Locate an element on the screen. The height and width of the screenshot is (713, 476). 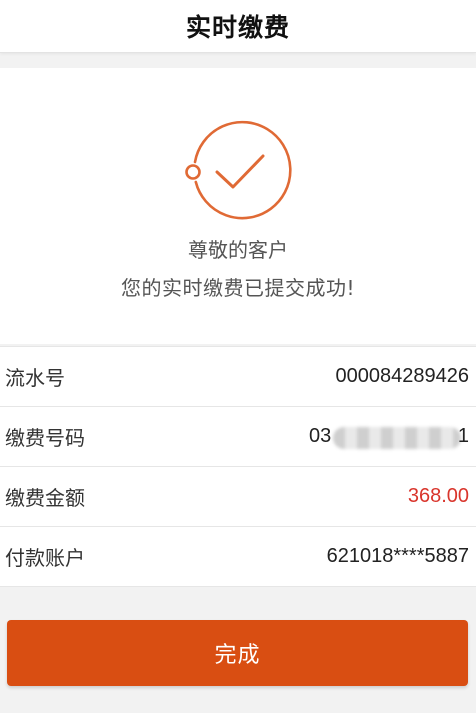
page-title: 实时缴费 is located at coordinates (237, 27).